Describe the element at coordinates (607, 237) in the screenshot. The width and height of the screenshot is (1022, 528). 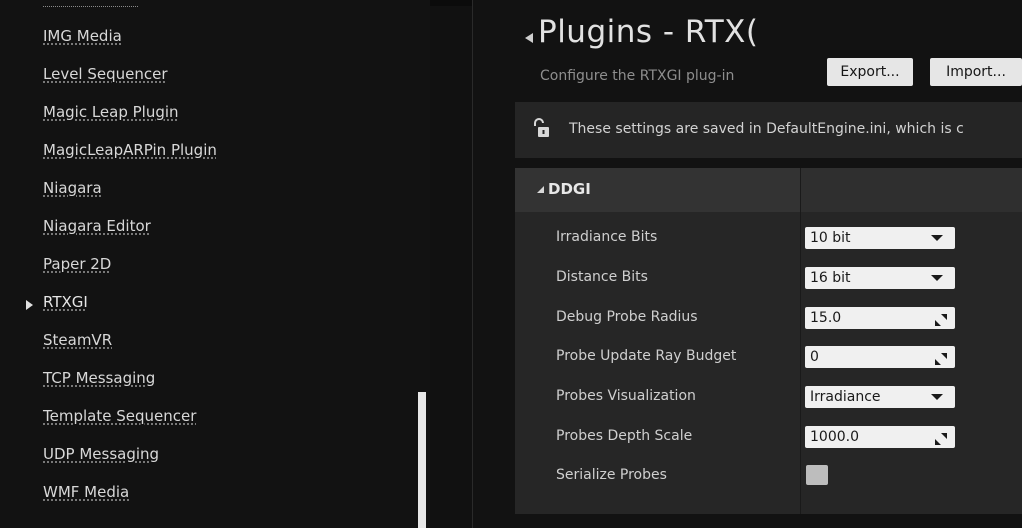
I see `property-label-irradiance-bits: Irradiance Bits` at that location.